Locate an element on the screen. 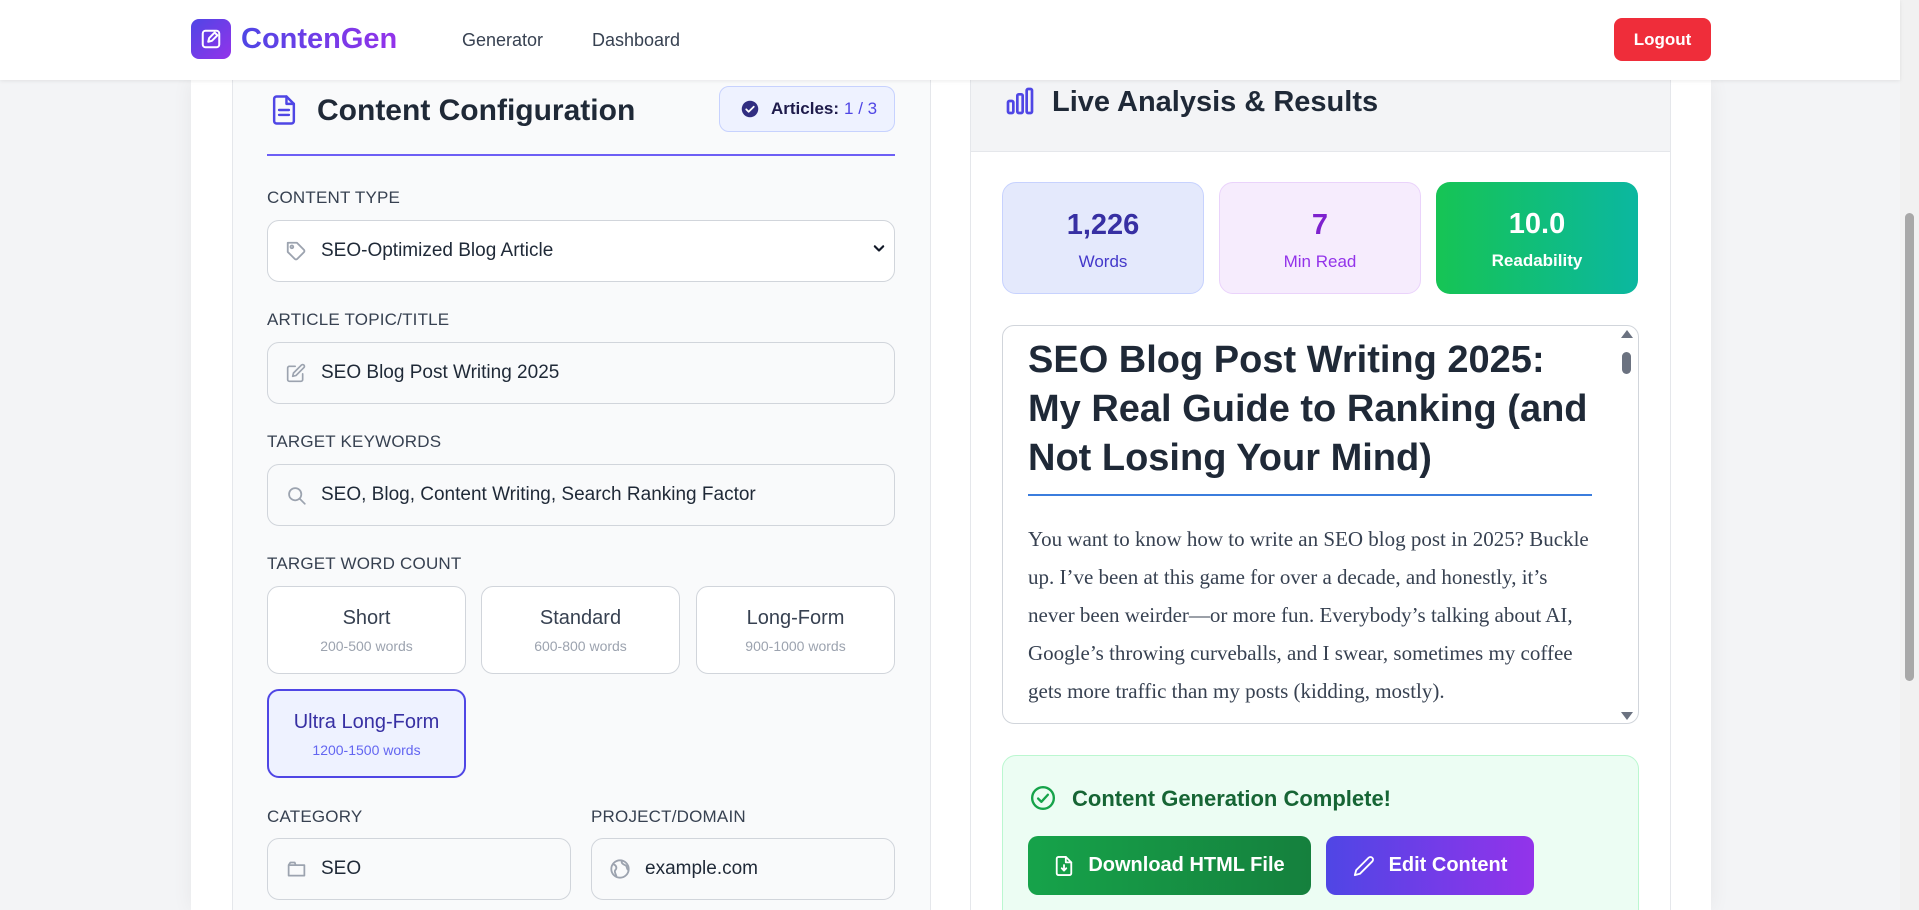 The image size is (1919, 910). stat-words-value: 1,226 is located at coordinates (1103, 225).